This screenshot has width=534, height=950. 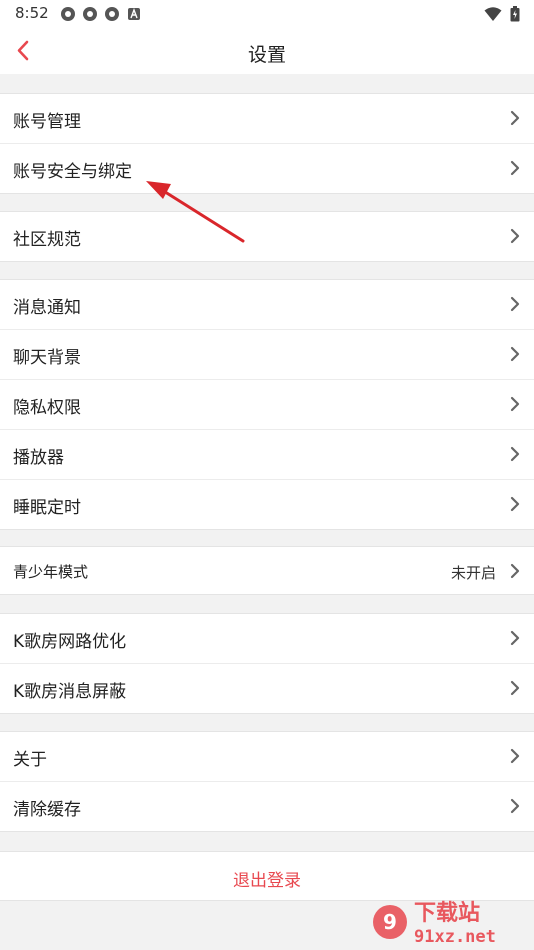 What do you see at coordinates (267, 806) in the screenshot?
I see `settings-item-clear-cache: 清除缓存` at bounding box center [267, 806].